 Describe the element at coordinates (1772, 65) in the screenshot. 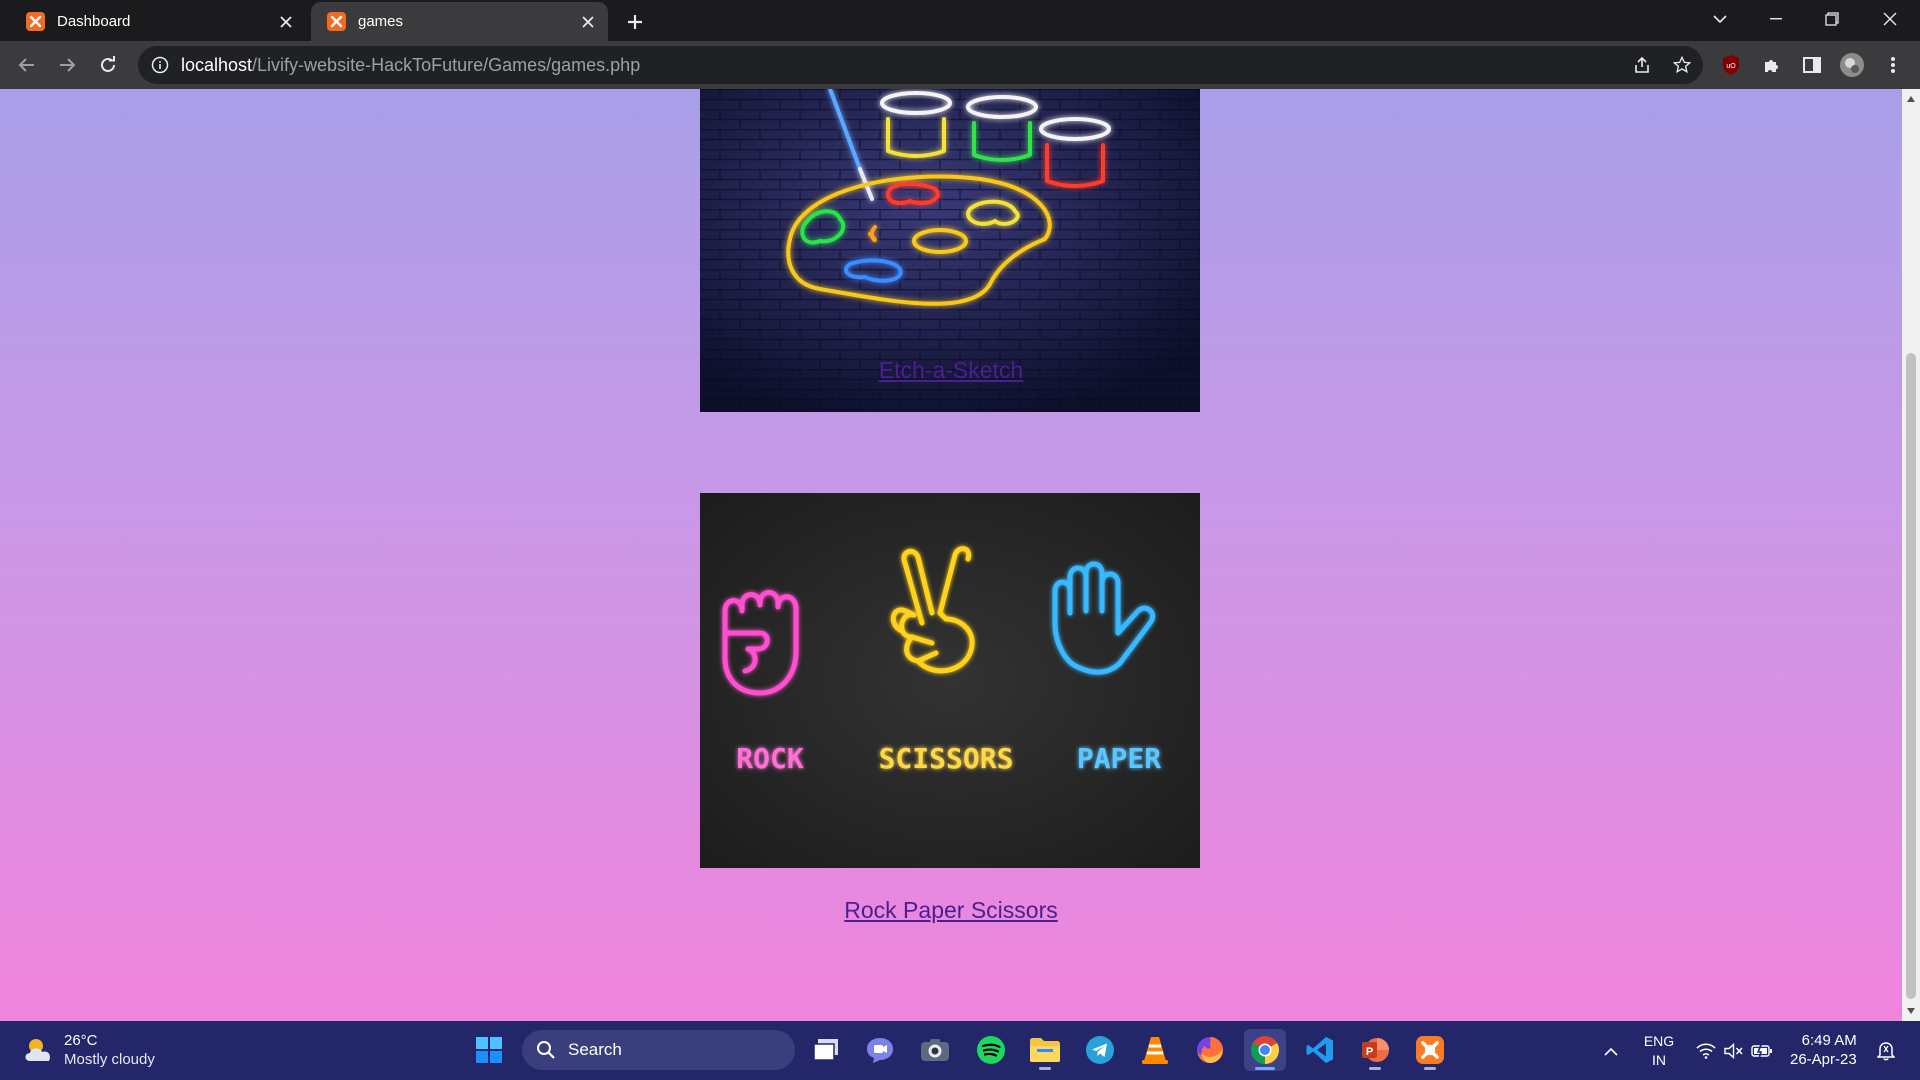

I see `extensions-puzzle-icon` at that location.